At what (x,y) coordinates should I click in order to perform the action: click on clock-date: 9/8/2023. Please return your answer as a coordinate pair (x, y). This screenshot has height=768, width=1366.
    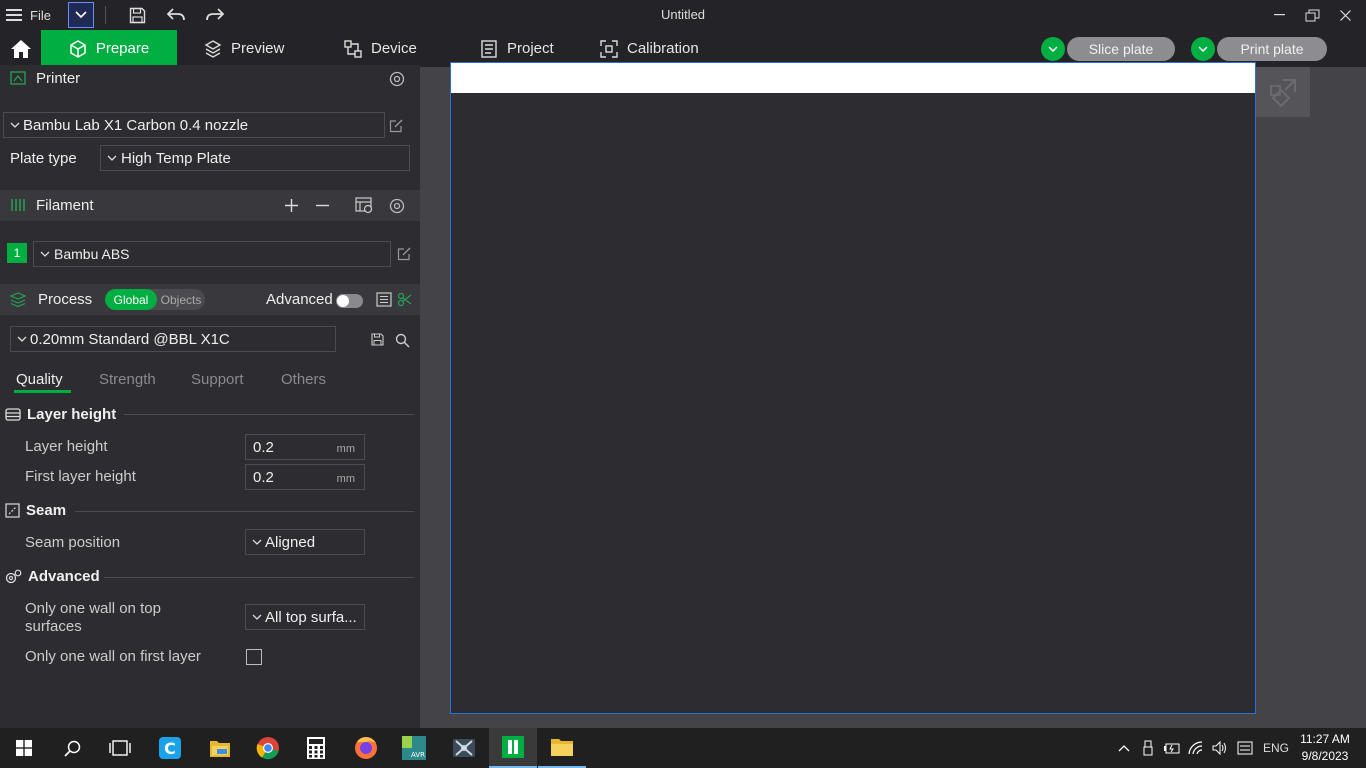
    Looking at the image, I should click on (1325, 756).